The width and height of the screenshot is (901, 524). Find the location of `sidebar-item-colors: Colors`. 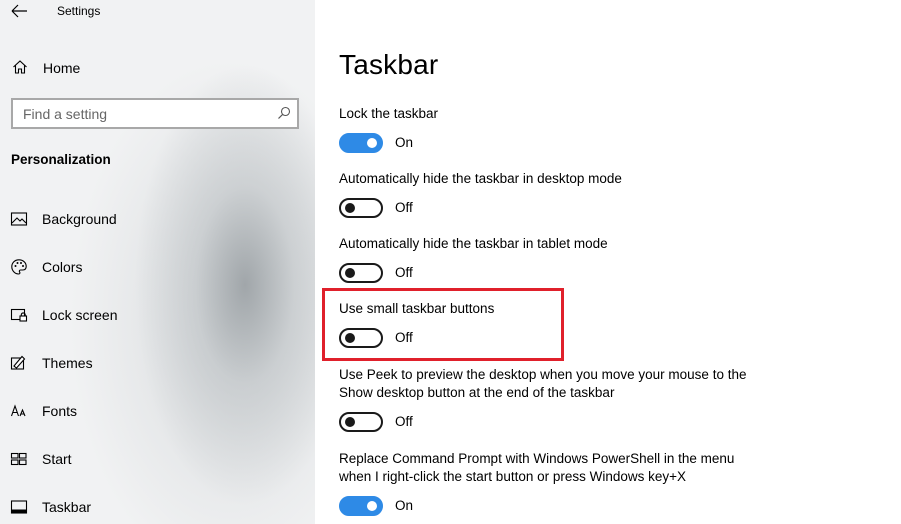

sidebar-item-colors: Colors is located at coordinates (157, 267).